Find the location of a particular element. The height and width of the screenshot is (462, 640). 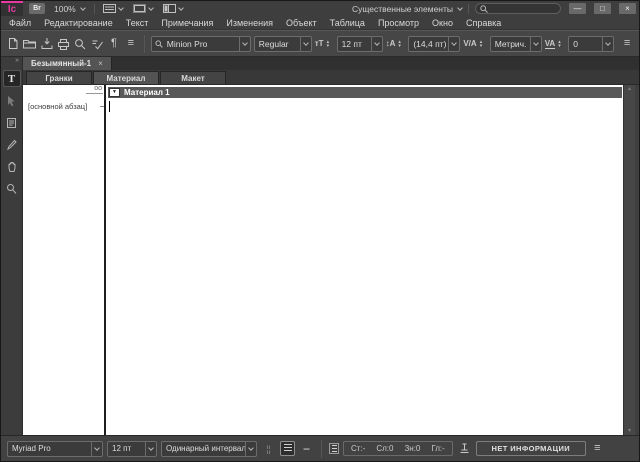

kerning-dropdown: Метрич. is located at coordinates (515, 43).